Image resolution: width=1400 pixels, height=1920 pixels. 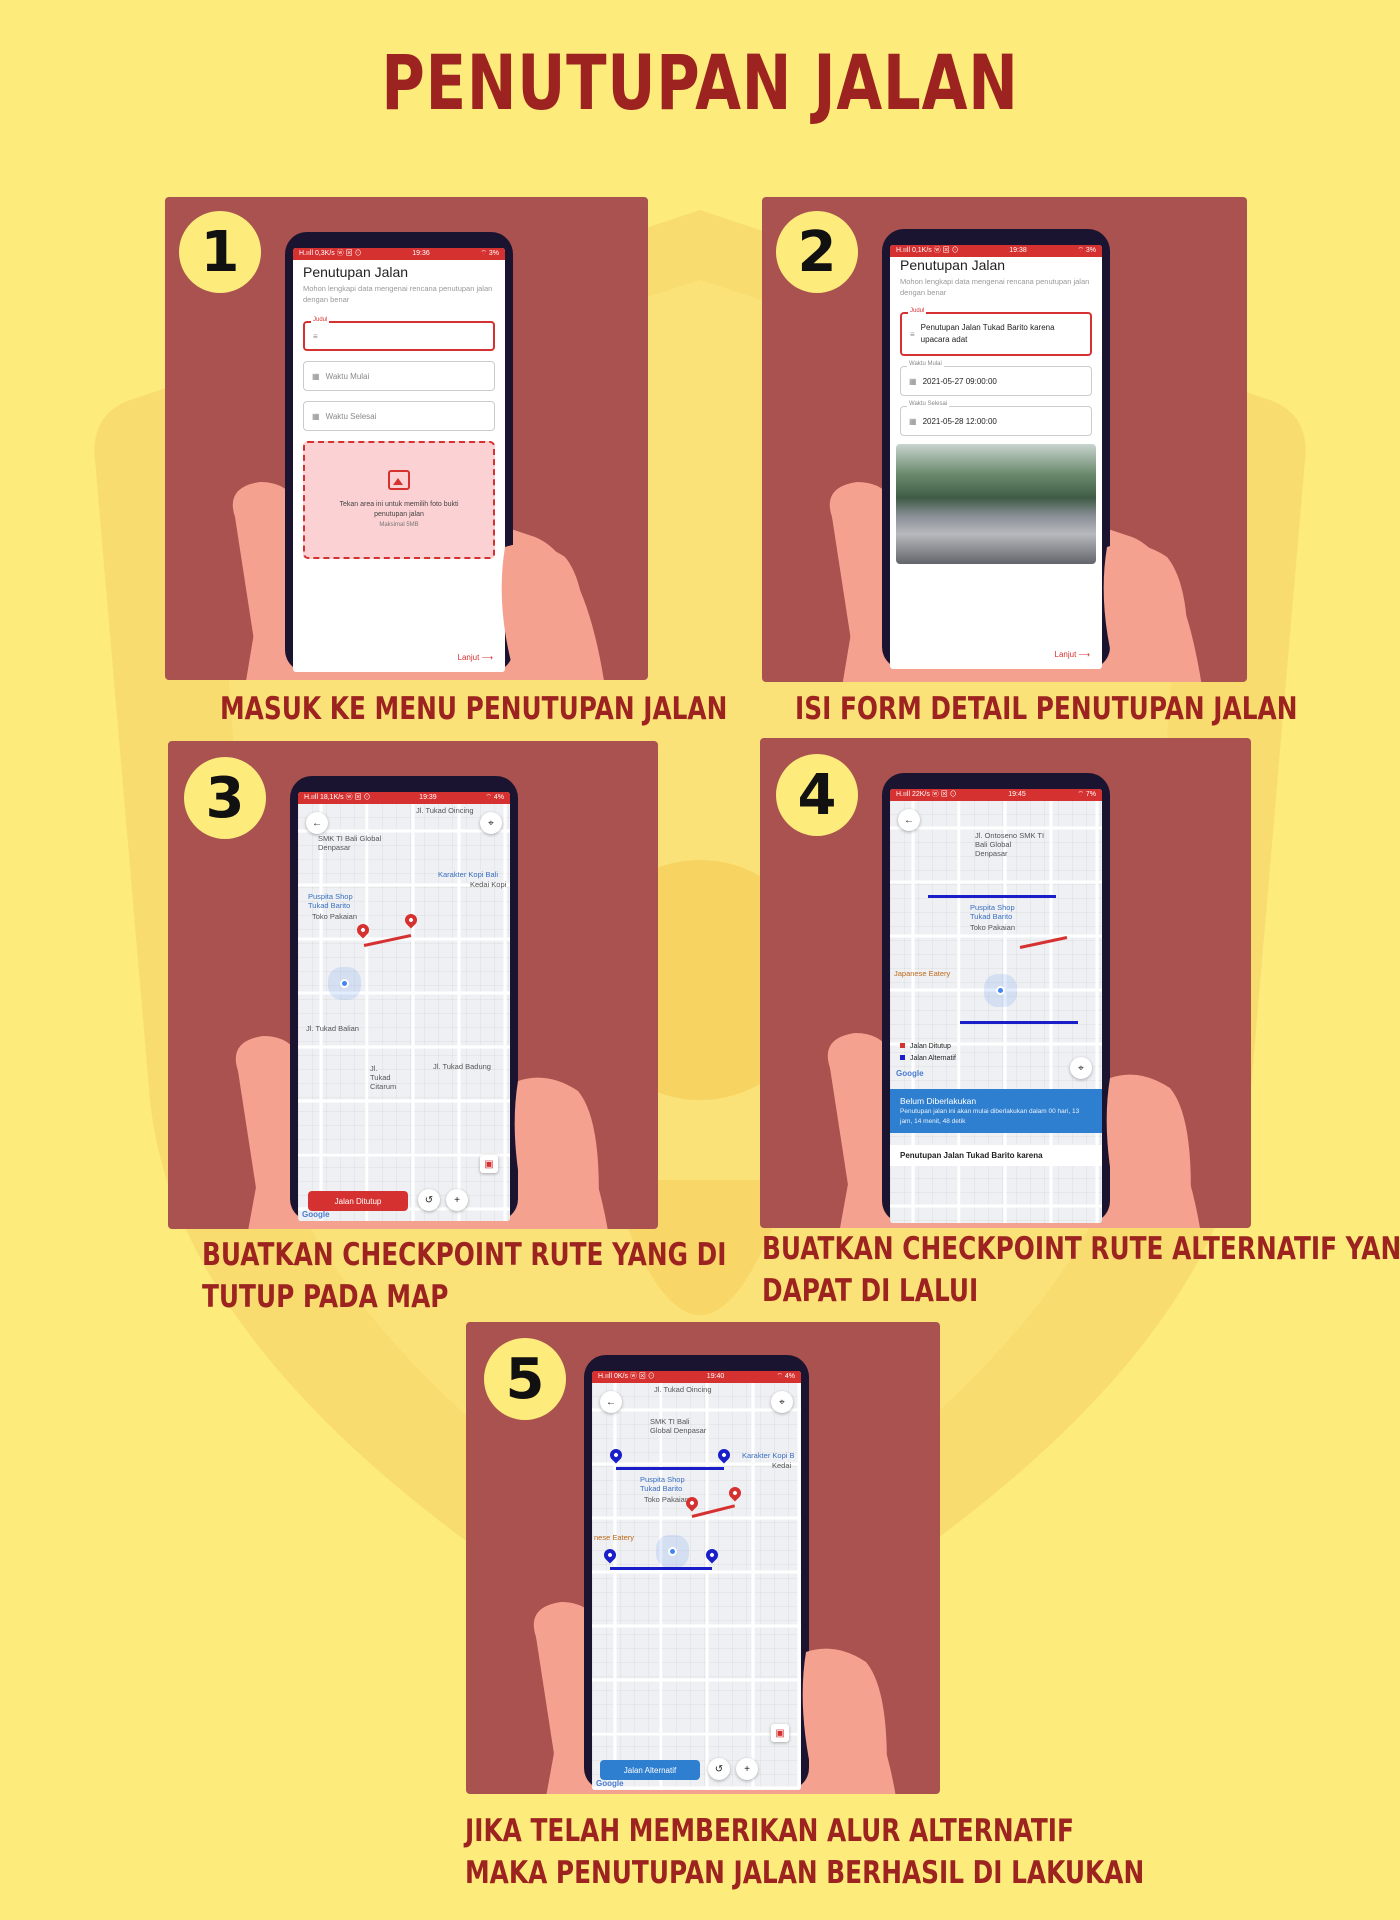 What do you see at coordinates (225, 798) in the screenshot?
I see `step-number-badge: 3` at bounding box center [225, 798].